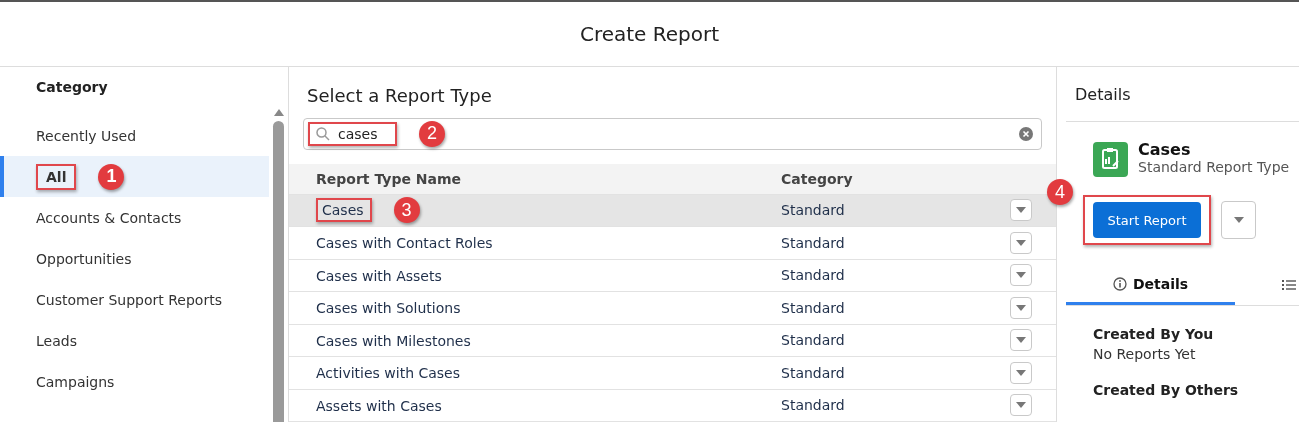 Image resolution: width=1299 pixels, height=422 pixels. Describe the element at coordinates (75, 381) in the screenshot. I see `category-label: Campaigns` at that location.